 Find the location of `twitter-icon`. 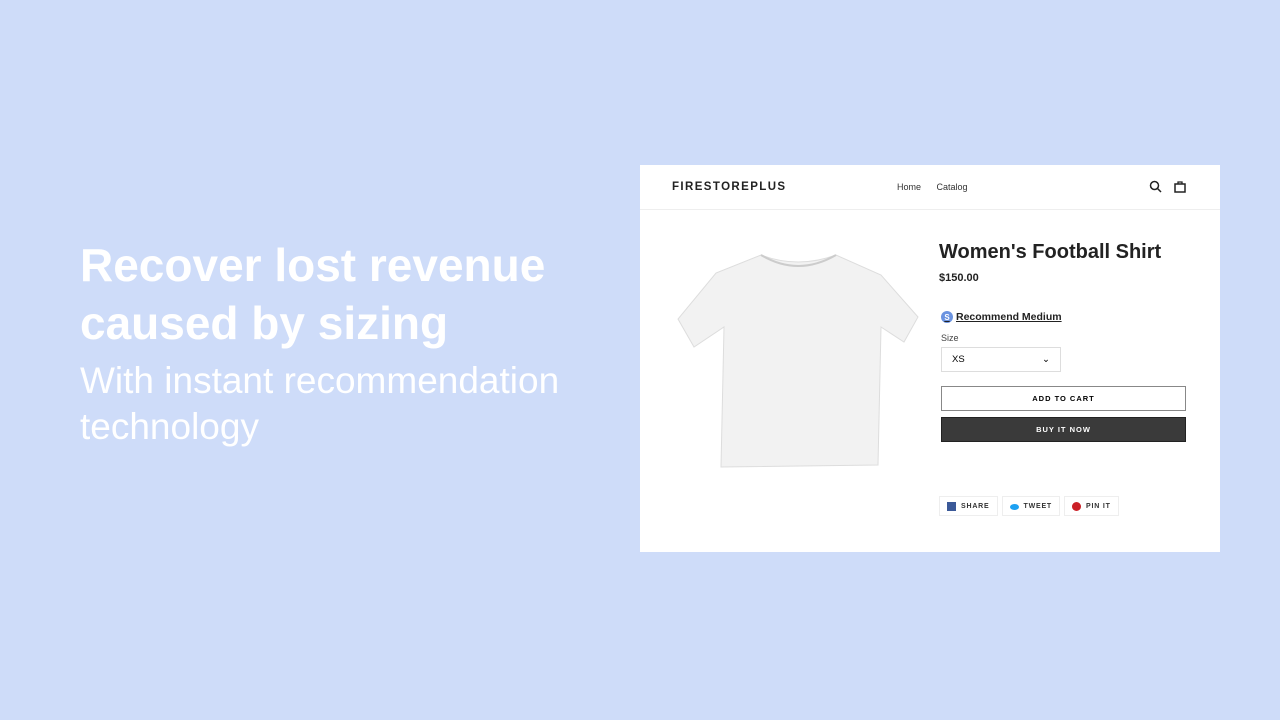

twitter-icon is located at coordinates (1014, 506).